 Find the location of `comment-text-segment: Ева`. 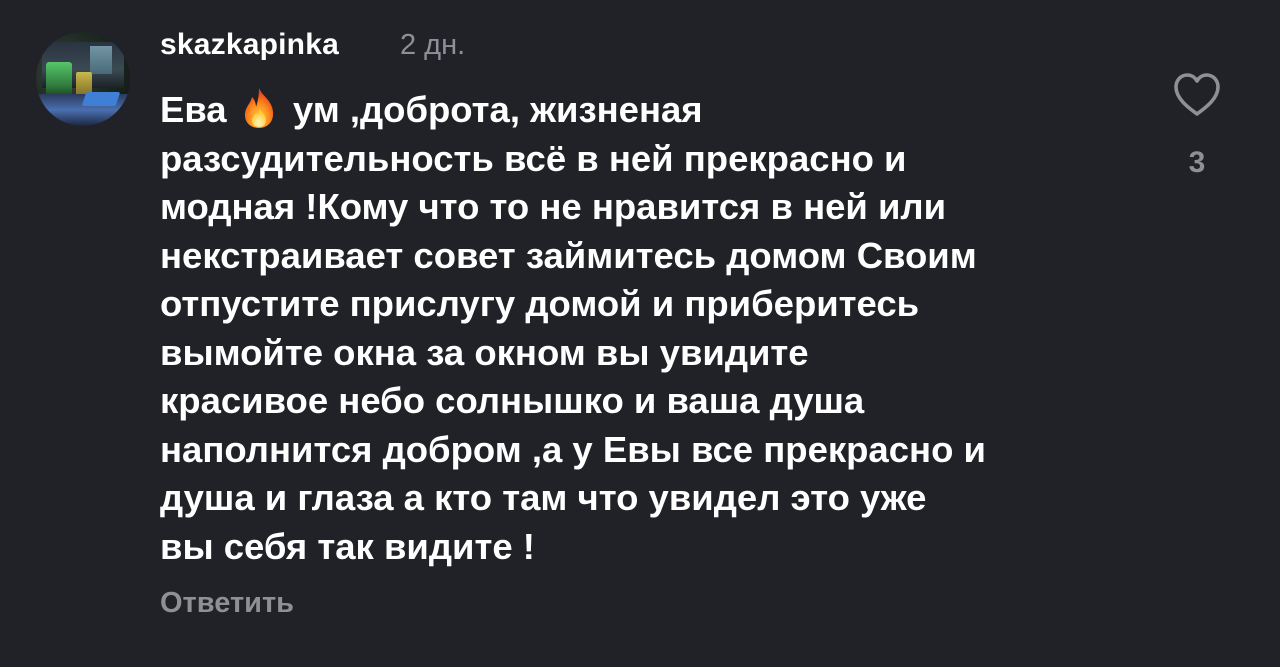

comment-text-segment: Ева is located at coordinates (198, 109).